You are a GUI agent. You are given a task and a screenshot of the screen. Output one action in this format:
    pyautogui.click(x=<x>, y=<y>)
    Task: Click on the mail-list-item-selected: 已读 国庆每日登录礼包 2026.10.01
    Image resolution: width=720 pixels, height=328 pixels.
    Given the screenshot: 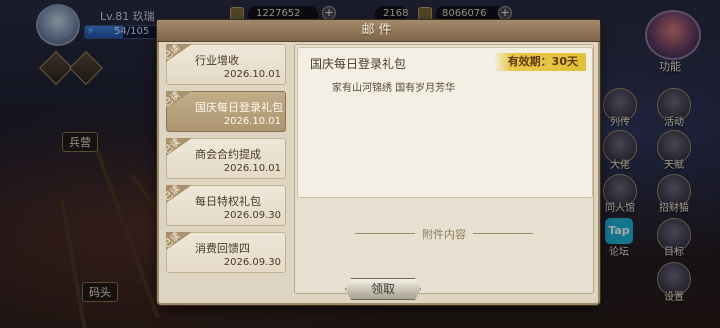 What is the action you would take?
    pyautogui.click(x=226, y=111)
    